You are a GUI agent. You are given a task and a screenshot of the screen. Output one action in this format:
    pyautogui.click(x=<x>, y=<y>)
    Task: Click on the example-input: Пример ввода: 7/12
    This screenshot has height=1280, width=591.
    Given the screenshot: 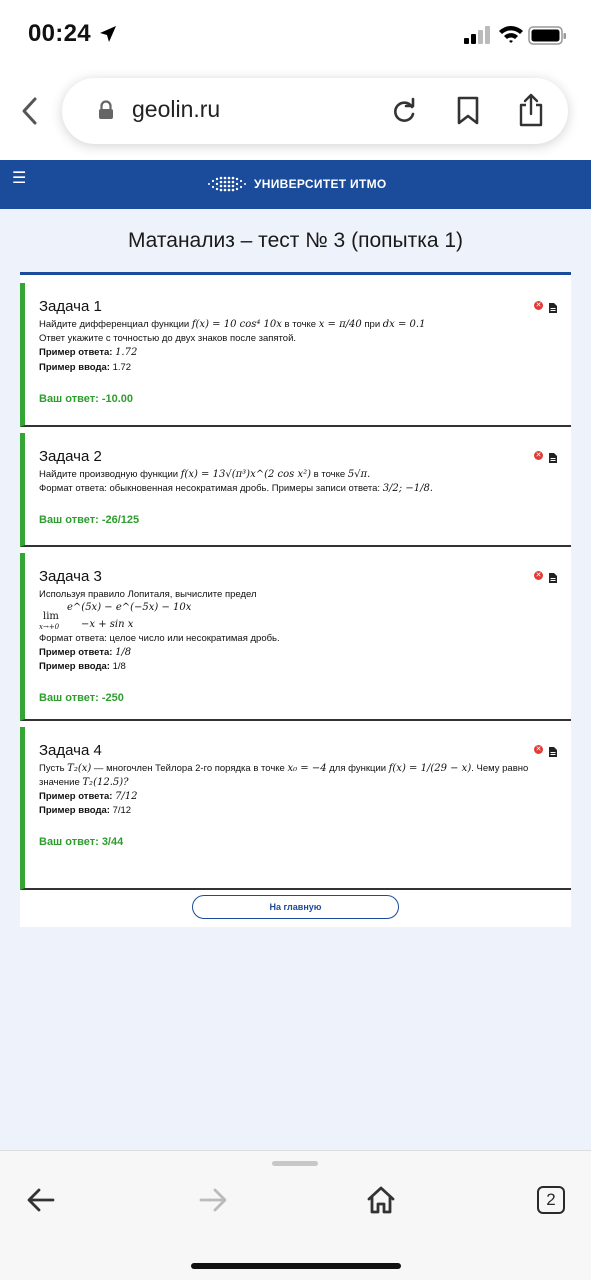 What is the action you would take?
    pyautogui.click(x=298, y=811)
    